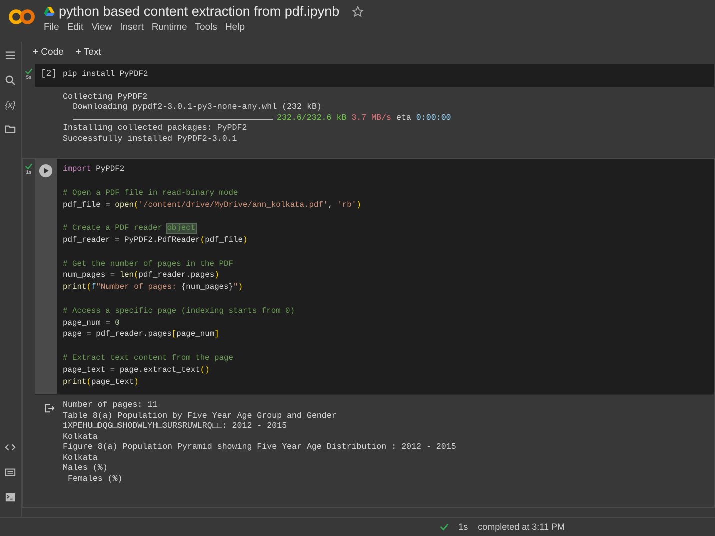  What do you see at coordinates (111, 406) in the screenshot?
I see `output-line: Number of pages: 11` at bounding box center [111, 406].